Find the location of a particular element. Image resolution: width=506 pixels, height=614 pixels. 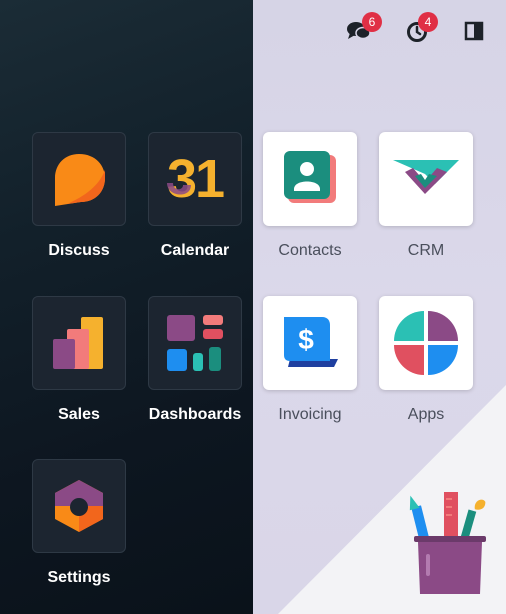

app-tile: $ is located at coordinates (310, 343).